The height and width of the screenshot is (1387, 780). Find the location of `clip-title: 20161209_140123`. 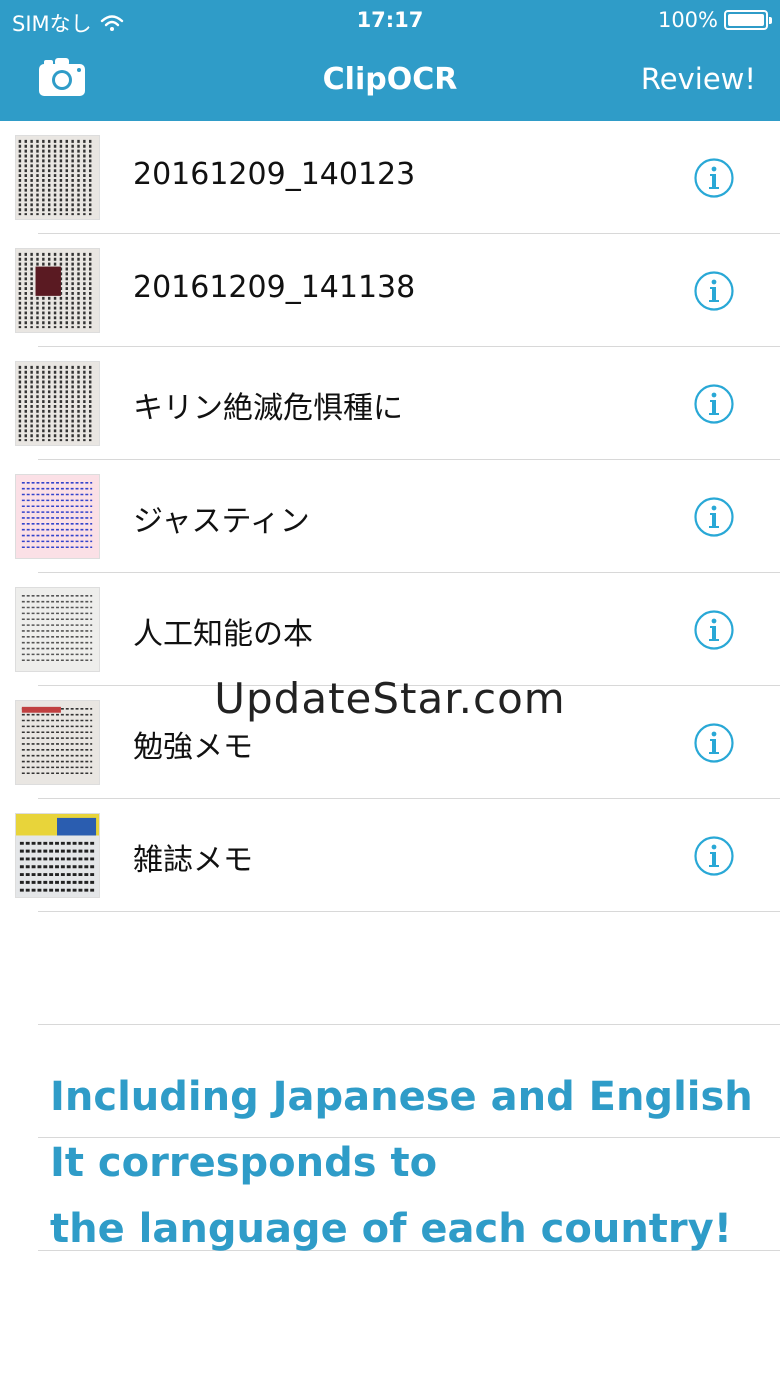

clip-title: 20161209_140123 is located at coordinates (274, 174).